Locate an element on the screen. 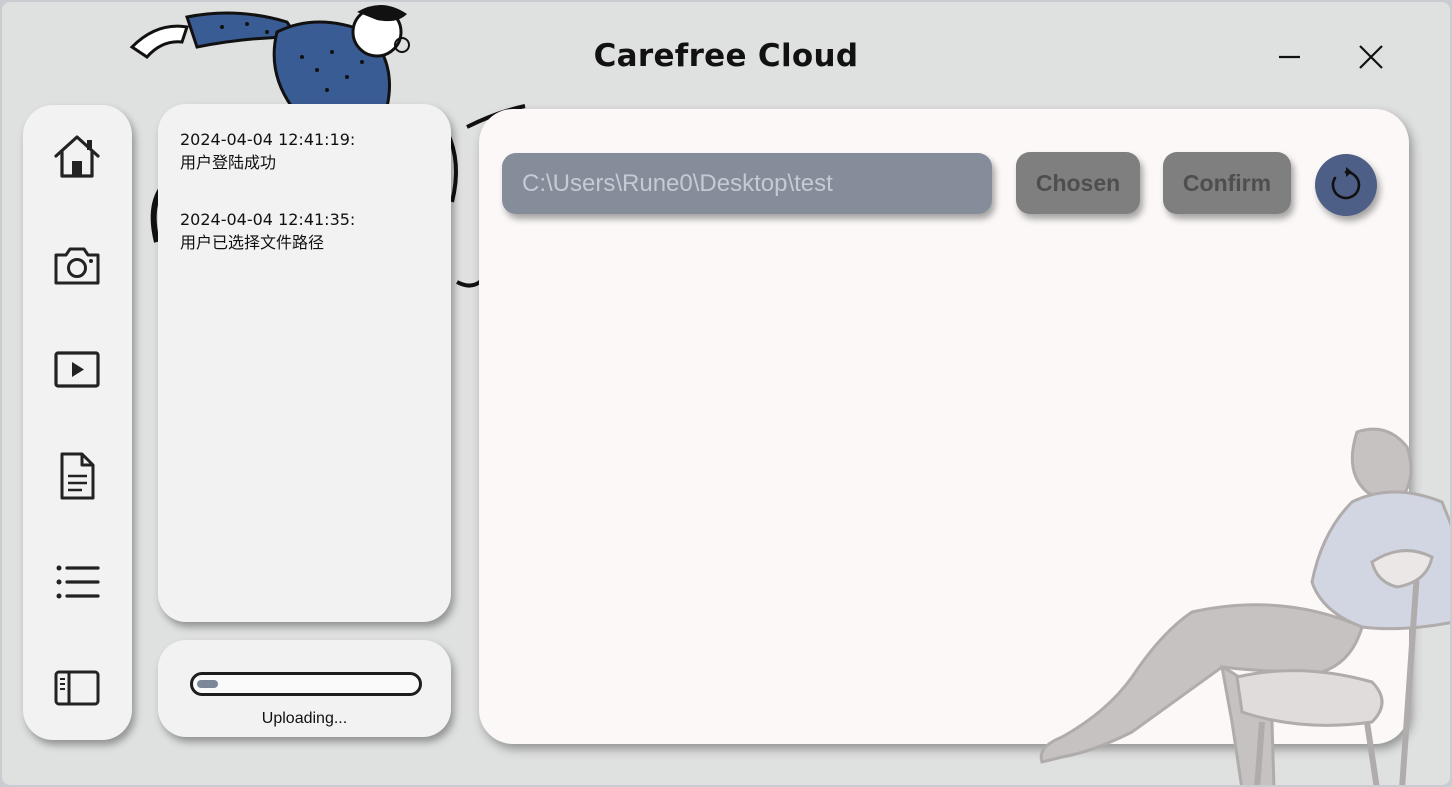 Image resolution: width=1452 pixels, height=787 pixels. minimize-icon is located at coordinates (1289, 57).